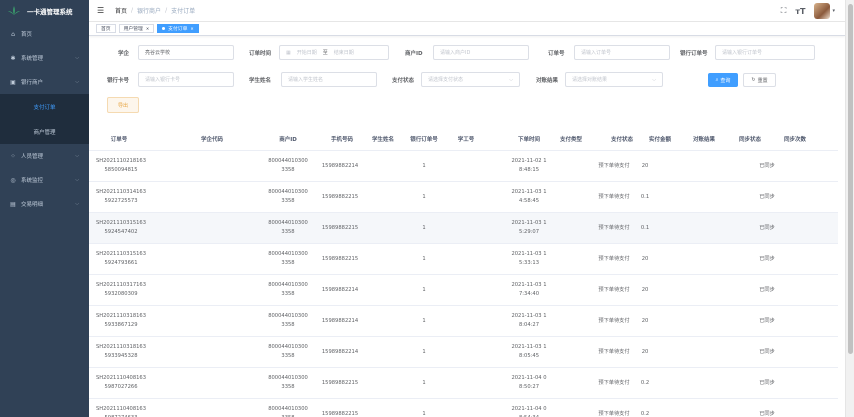 The width and height of the screenshot is (854, 417). What do you see at coordinates (529, 320) in the screenshot?
I see `cell-order-time: 2021-11-03 1 8:04:27` at bounding box center [529, 320].